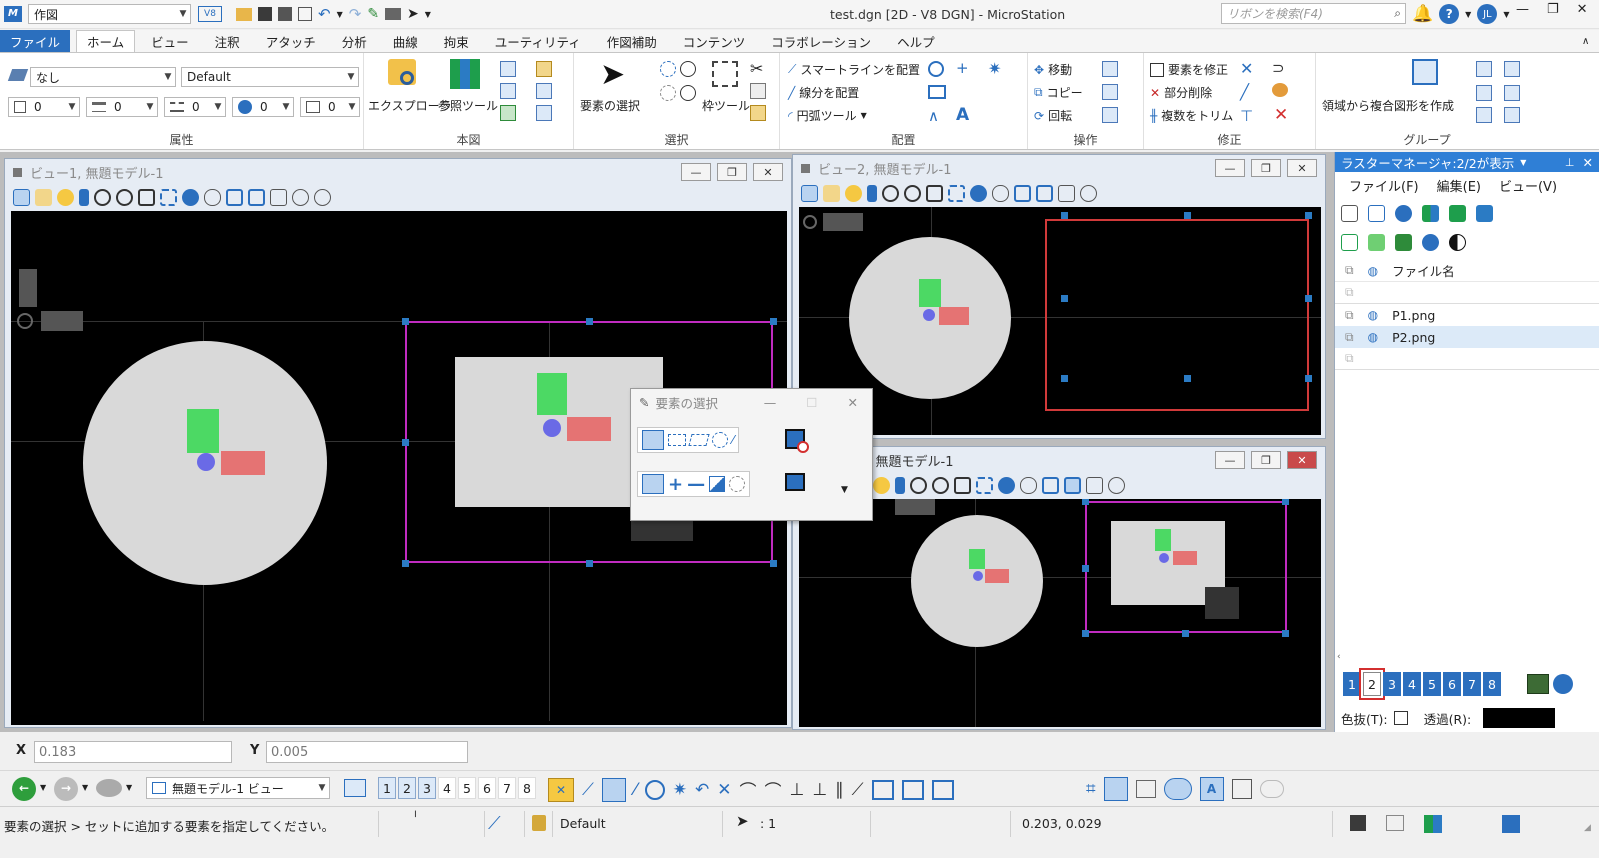 Image resolution: width=1599 pixels, height=858 pixels. I want to click on maximize-button: ❐, so click(1266, 168).